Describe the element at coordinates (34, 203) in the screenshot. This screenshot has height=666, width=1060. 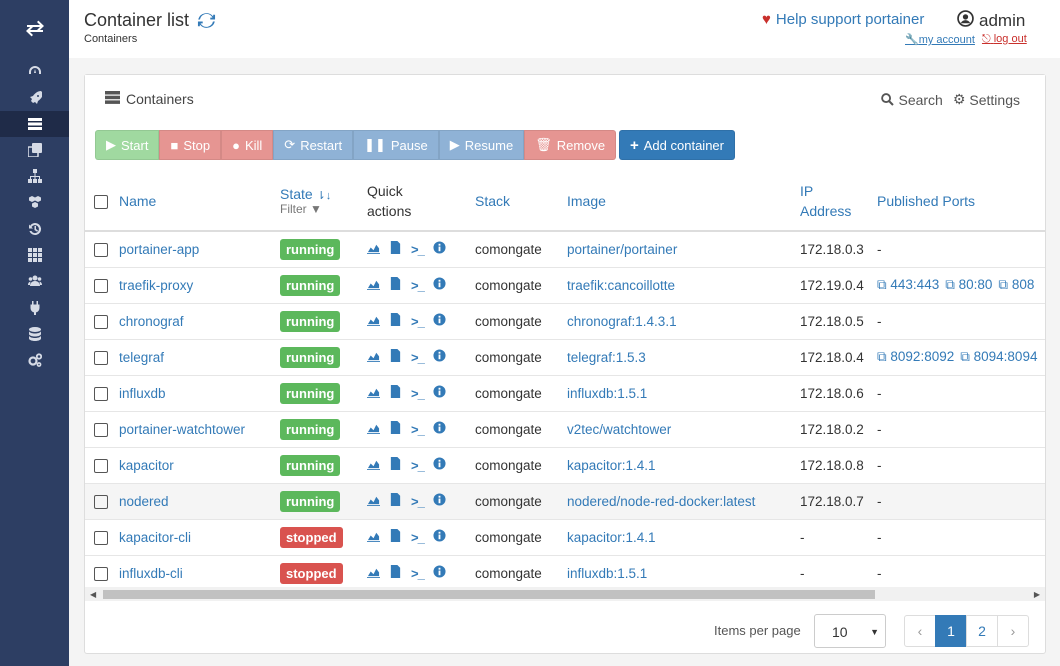
I see `sidebar-item-cubes` at that location.